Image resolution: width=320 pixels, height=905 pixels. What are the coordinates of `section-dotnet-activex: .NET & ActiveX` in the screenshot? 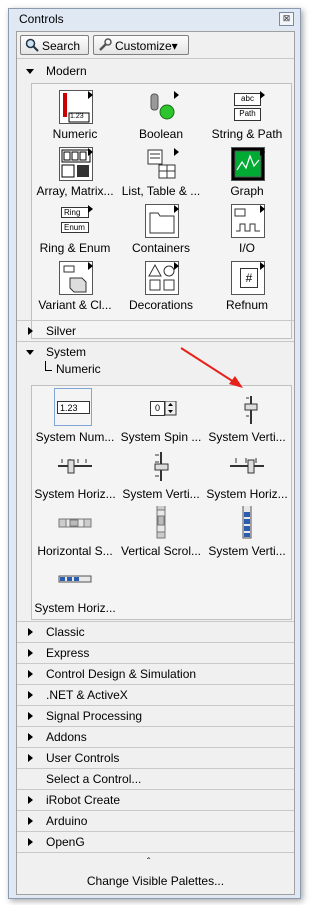 It's located at (155, 695).